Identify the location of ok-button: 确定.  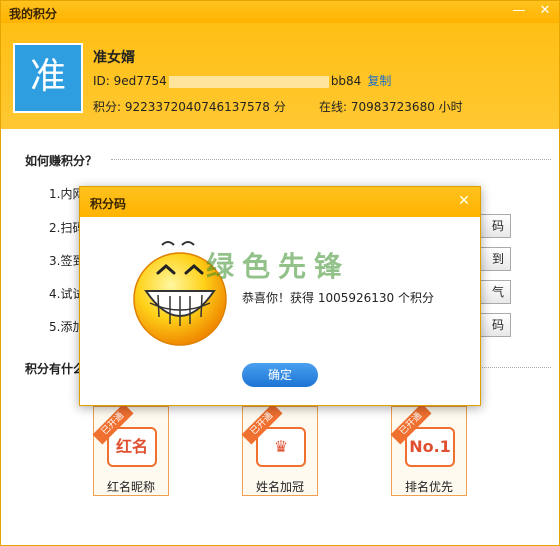
(280, 375).